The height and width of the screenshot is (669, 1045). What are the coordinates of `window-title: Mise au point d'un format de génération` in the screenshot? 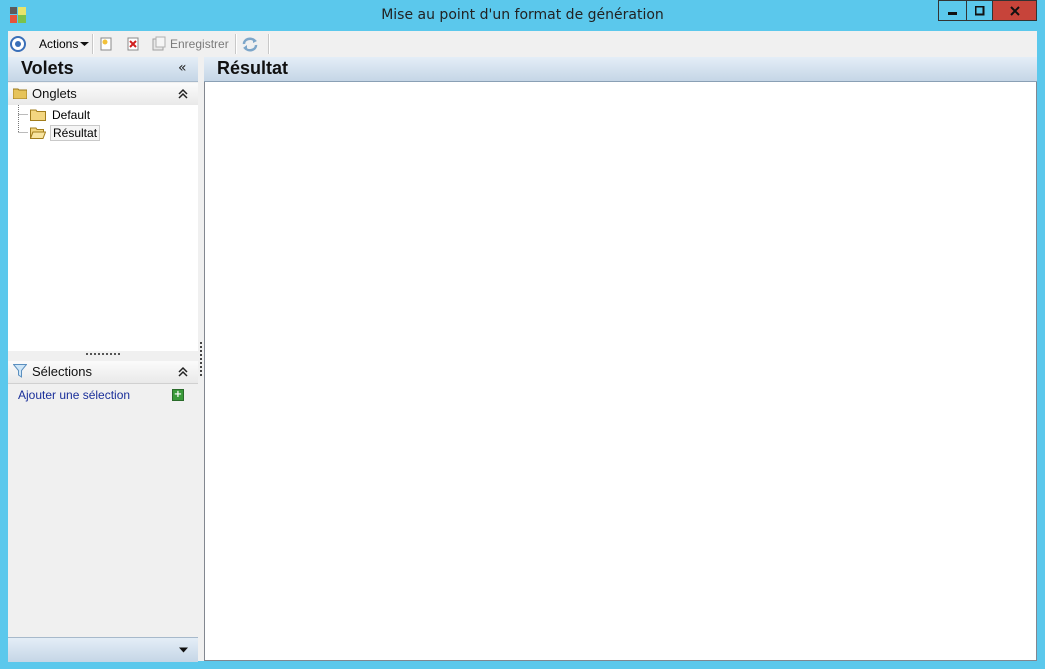 It's located at (522, 15).